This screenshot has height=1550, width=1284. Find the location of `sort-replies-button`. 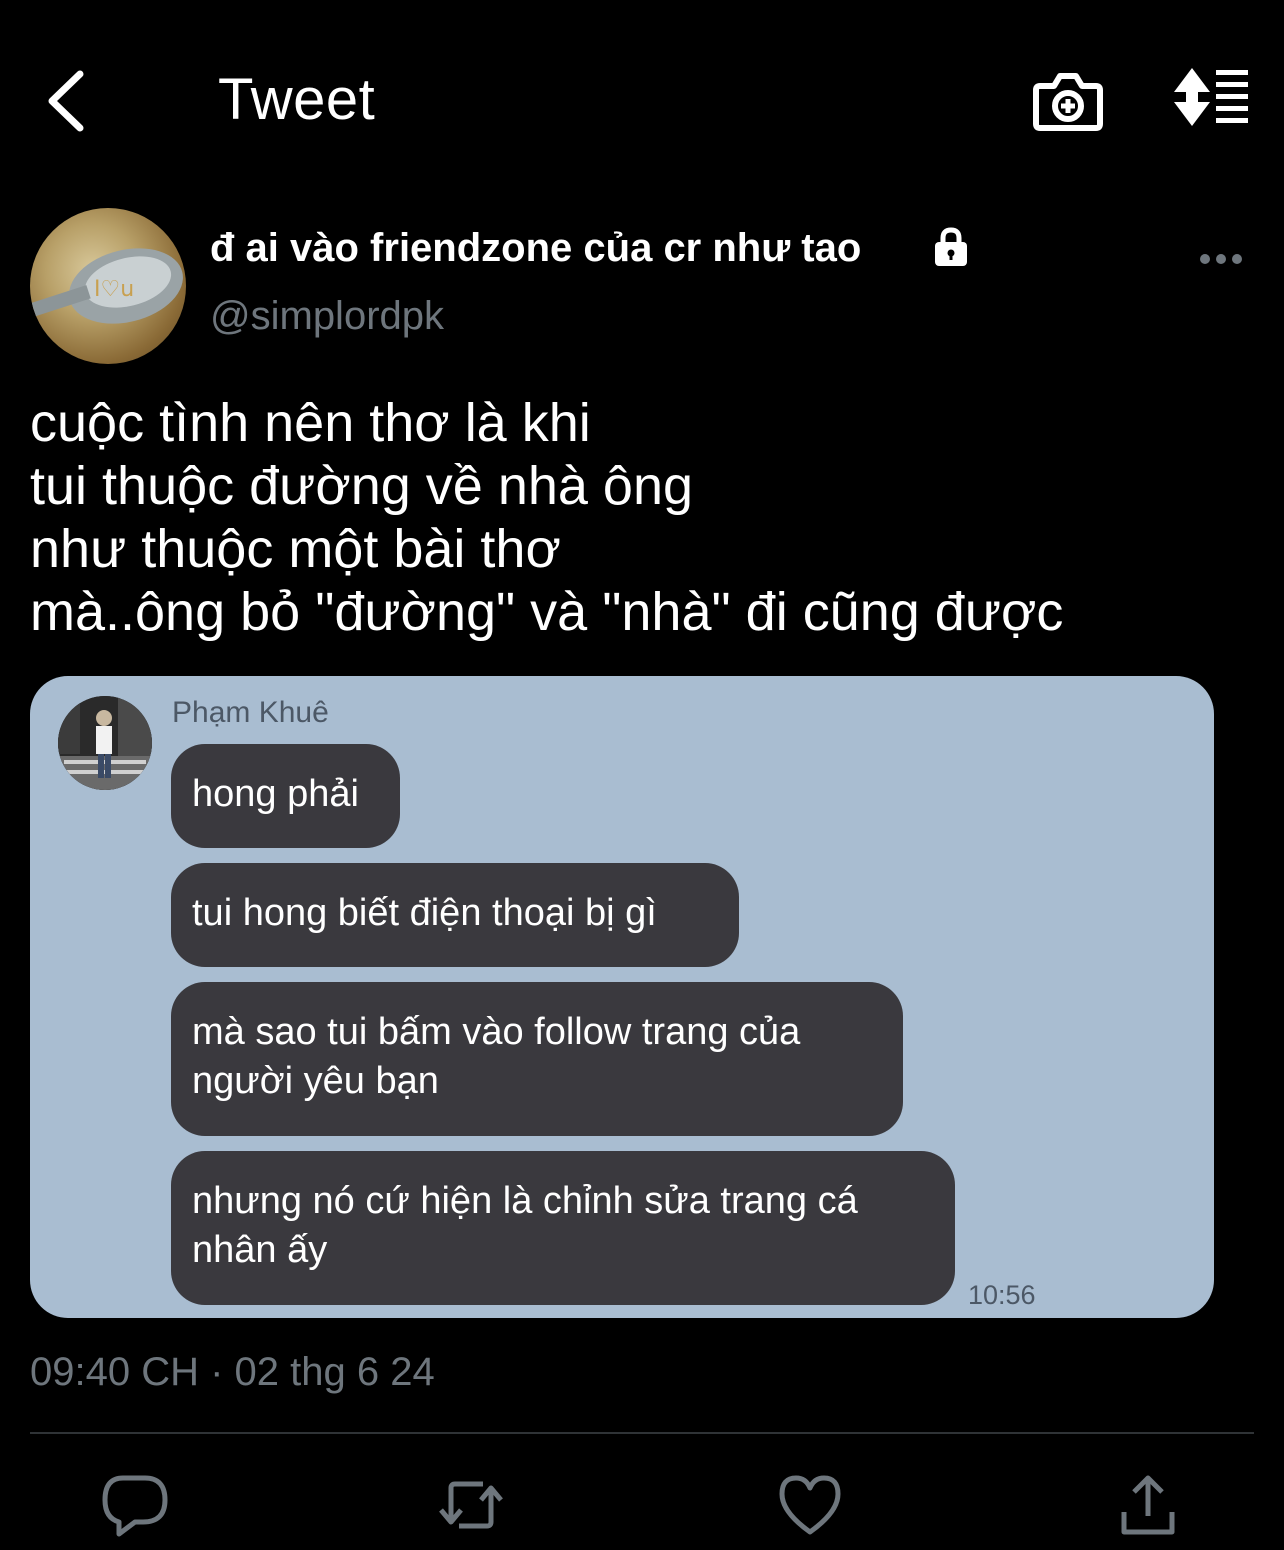

sort-replies-button is located at coordinates (1212, 99).